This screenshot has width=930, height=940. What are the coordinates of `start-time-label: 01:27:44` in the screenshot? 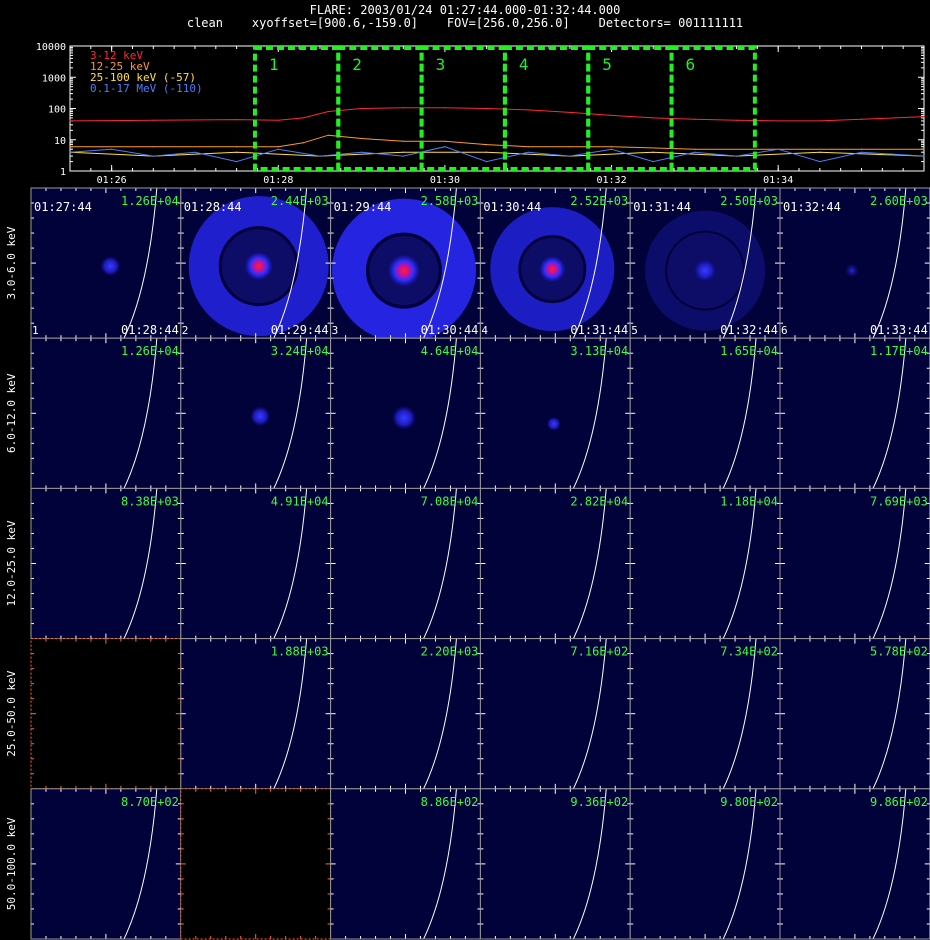 It's located at (63, 207).